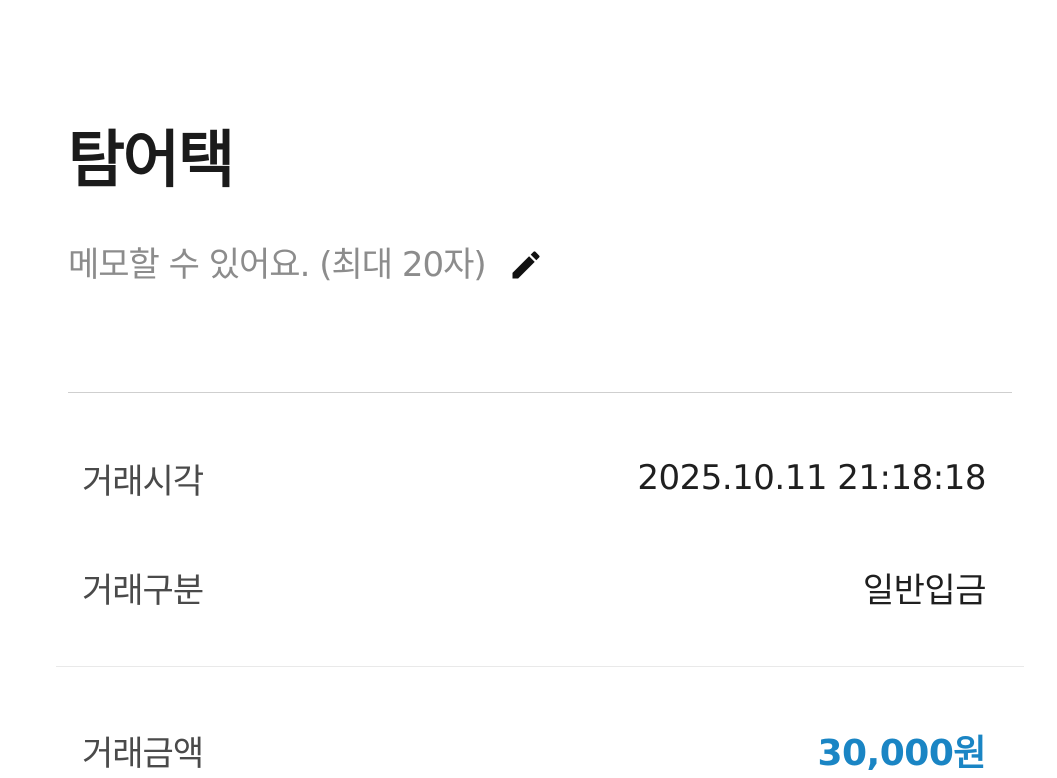 This screenshot has width=1057, height=778. Describe the element at coordinates (143, 590) in the screenshot. I see `type-label: 거래구분` at that location.